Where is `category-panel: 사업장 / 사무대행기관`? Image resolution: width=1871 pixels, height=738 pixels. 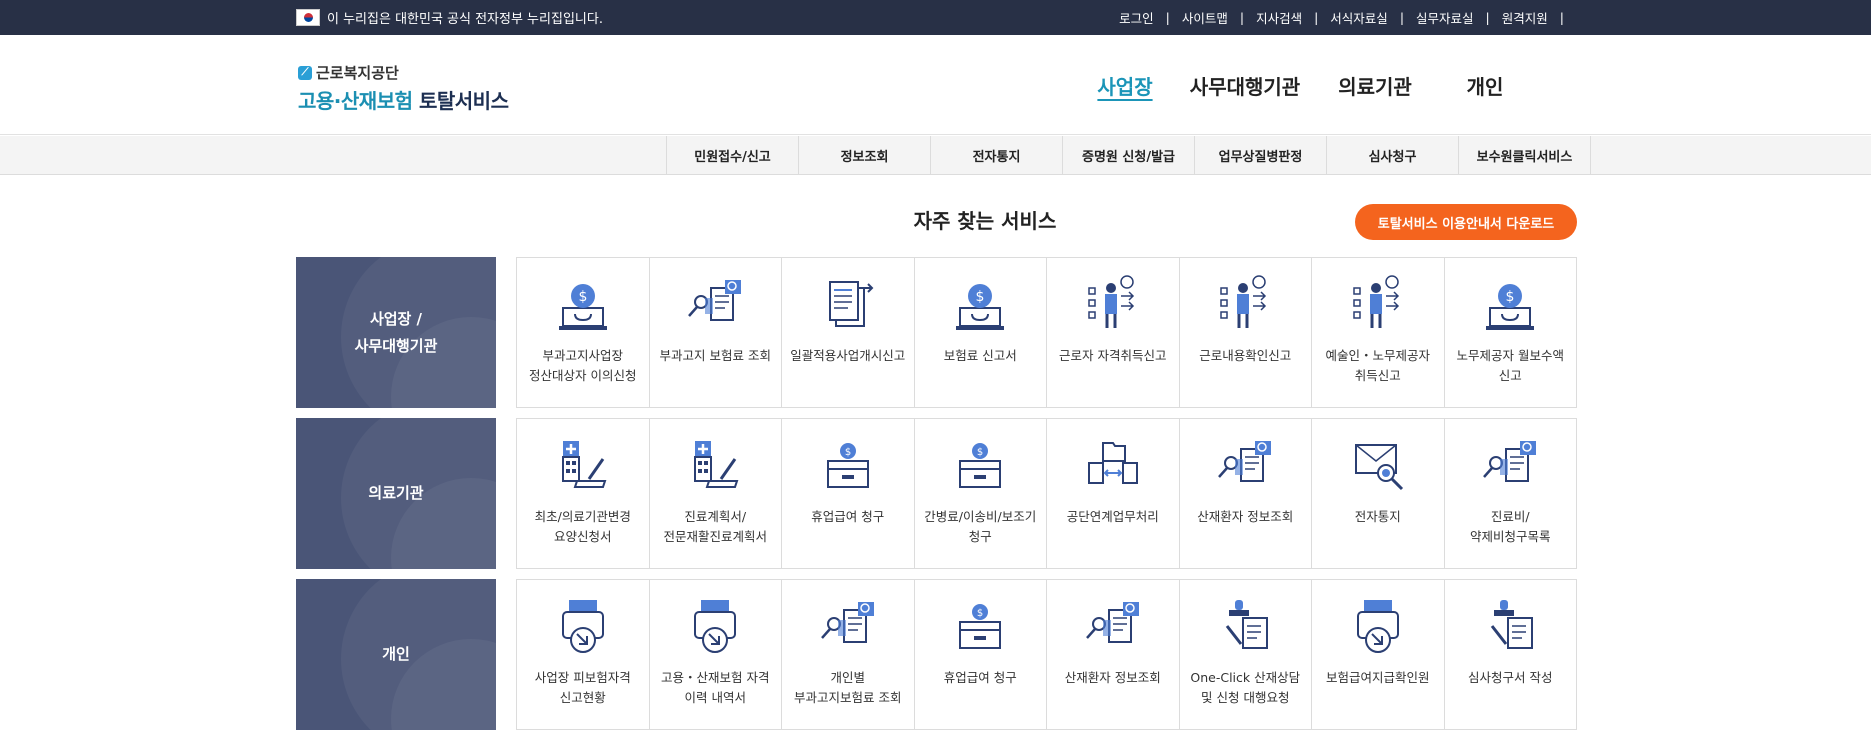 category-panel: 사업장 / 사무대행기관 is located at coordinates (396, 332).